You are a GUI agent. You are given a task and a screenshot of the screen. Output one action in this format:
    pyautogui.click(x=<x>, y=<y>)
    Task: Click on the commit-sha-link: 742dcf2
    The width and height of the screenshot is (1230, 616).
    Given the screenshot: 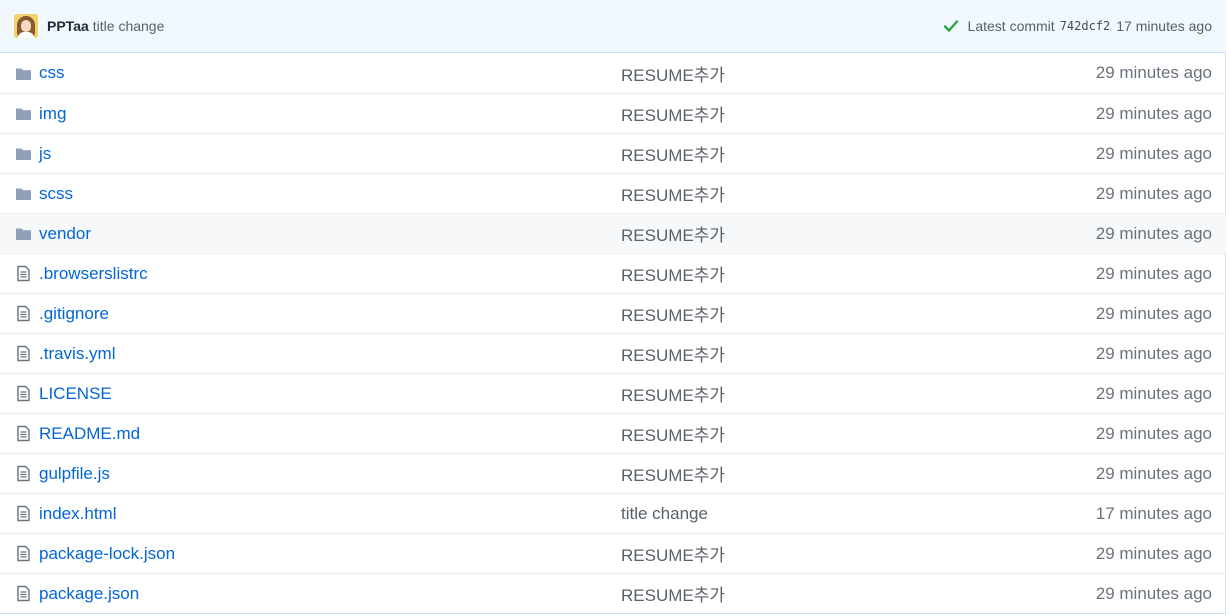 What is the action you would take?
    pyautogui.click(x=1085, y=26)
    